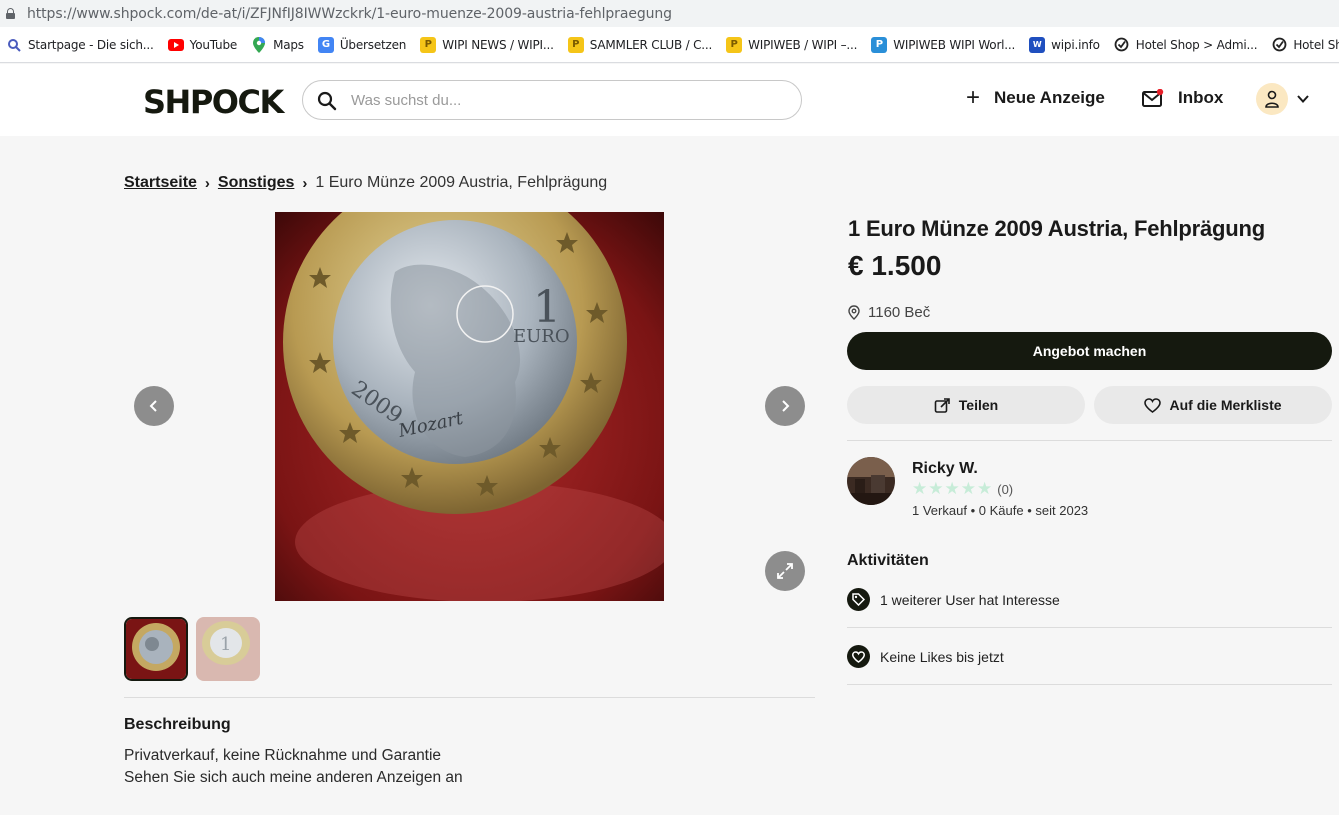  I want to click on watchlist-label: Auf die Merkliste, so click(1225, 405).